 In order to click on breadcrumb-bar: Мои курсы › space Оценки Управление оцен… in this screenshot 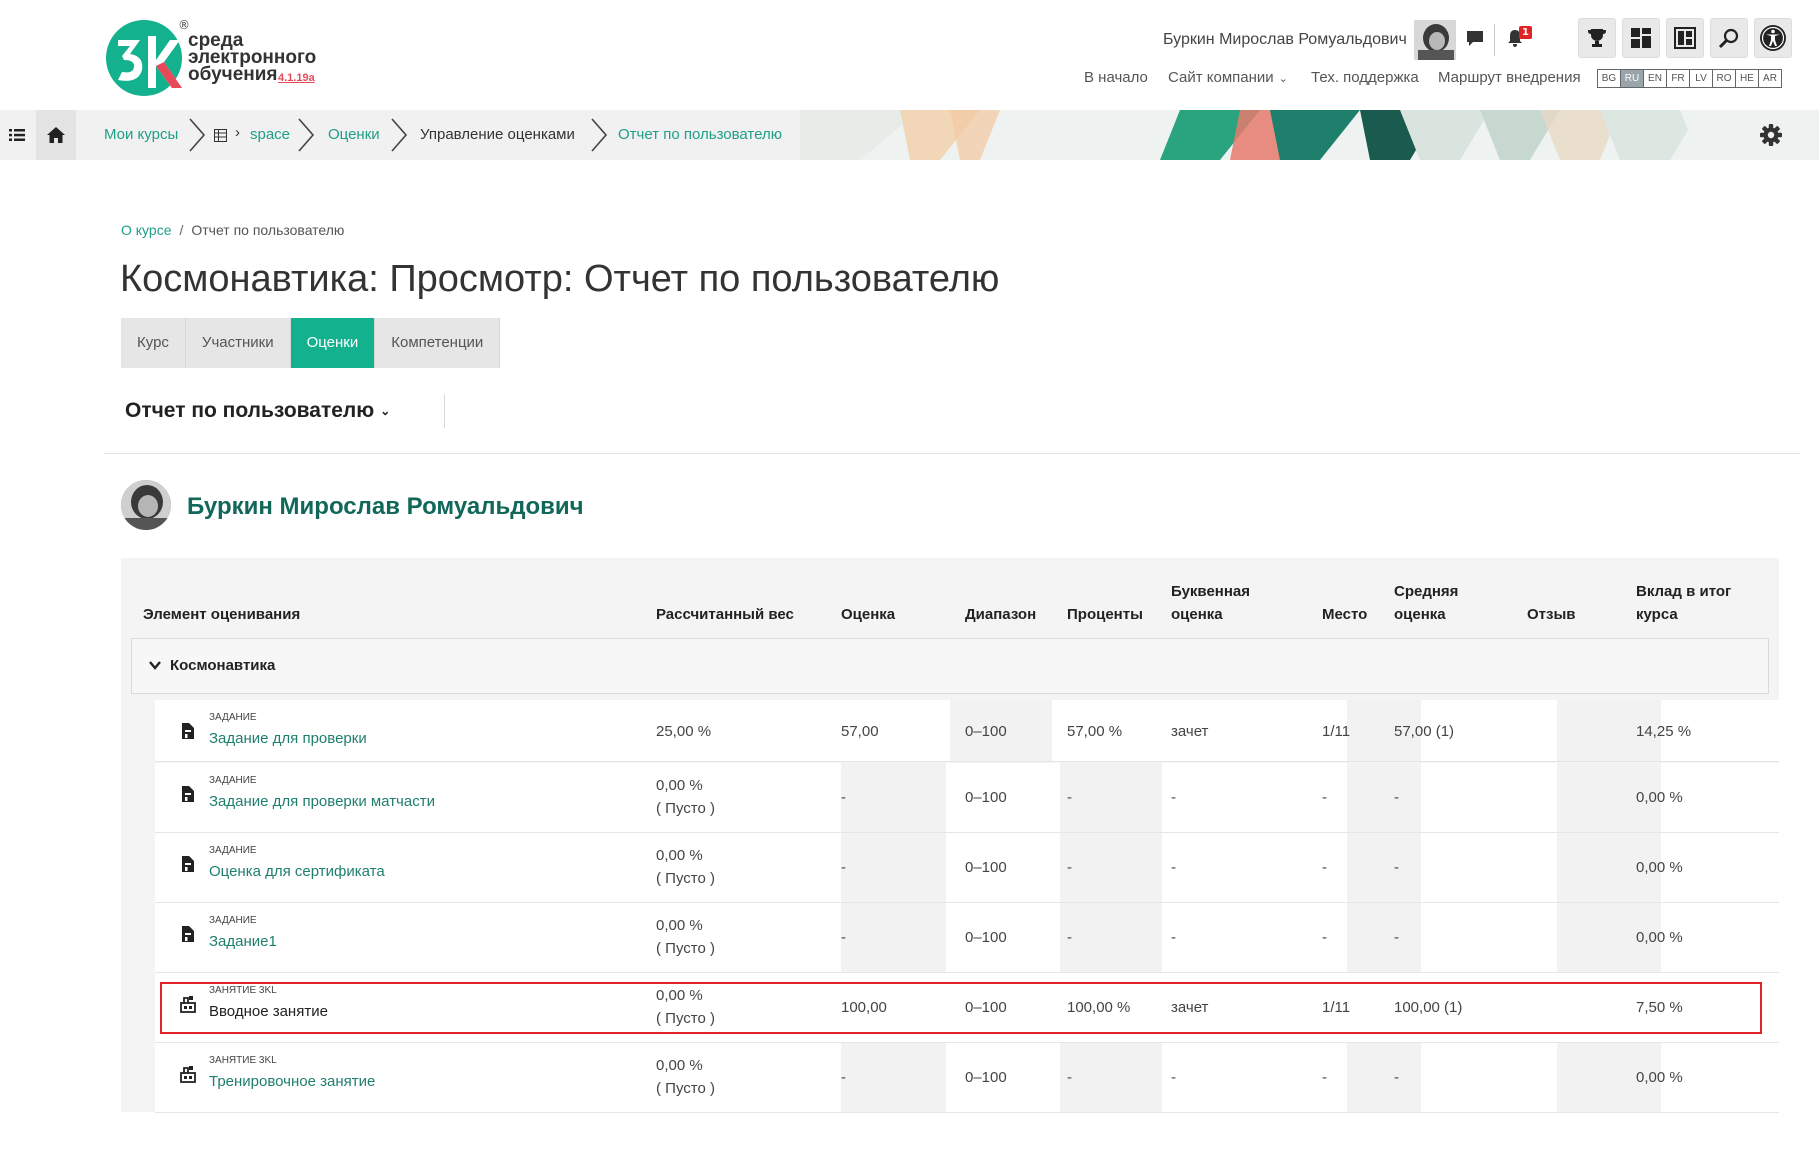, I will do `click(909, 135)`.